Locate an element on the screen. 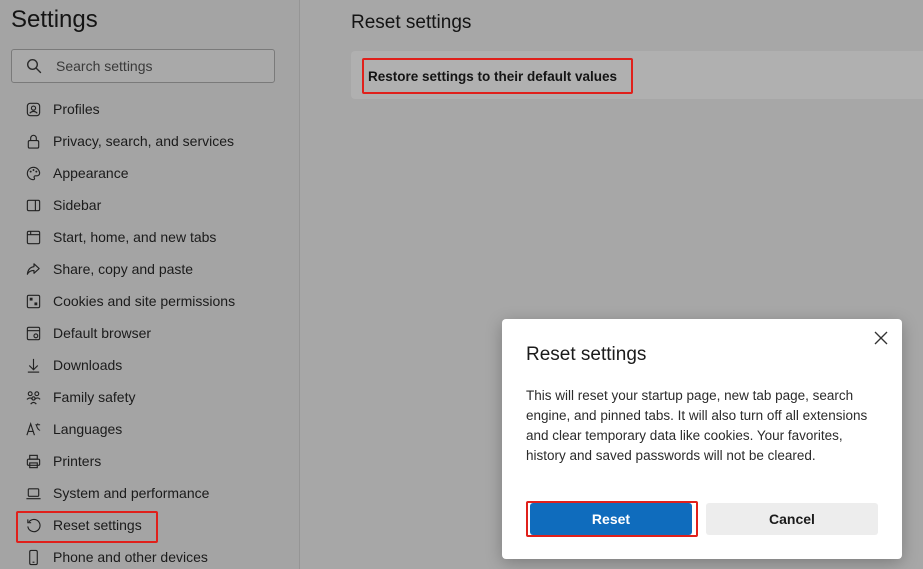 This screenshot has height=569, width=923. dialog-title: Reset settings is located at coordinates (586, 354).